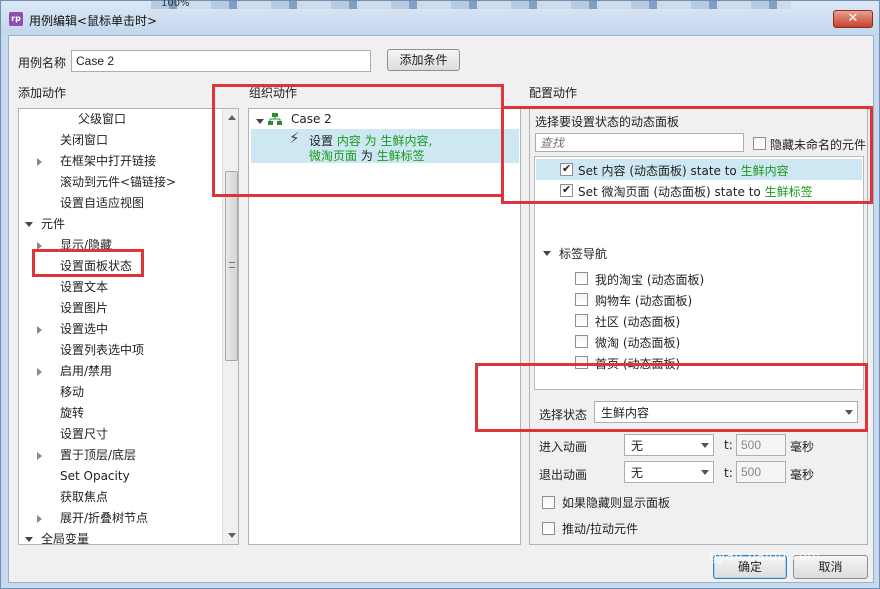 Image resolution: width=880 pixels, height=589 pixels. Describe the element at coordinates (802, 447) in the screenshot. I see `enter-ms-label: 毫秒` at that location.